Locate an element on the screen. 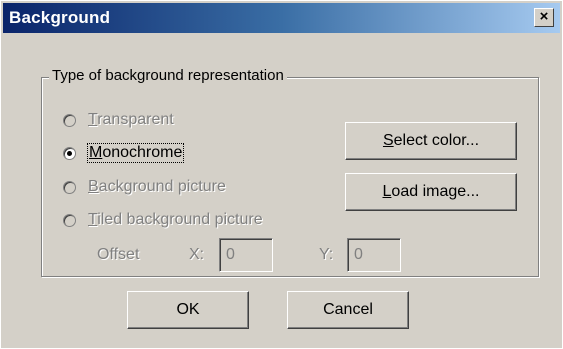 Image resolution: width=563 pixels, height=349 pixels. radio-monochrome: Monochrome is located at coordinates (124, 153).